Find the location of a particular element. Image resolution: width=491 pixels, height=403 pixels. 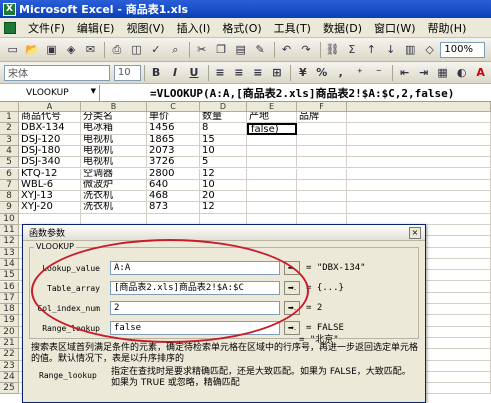

percent-icon: % is located at coordinates (321, 73).